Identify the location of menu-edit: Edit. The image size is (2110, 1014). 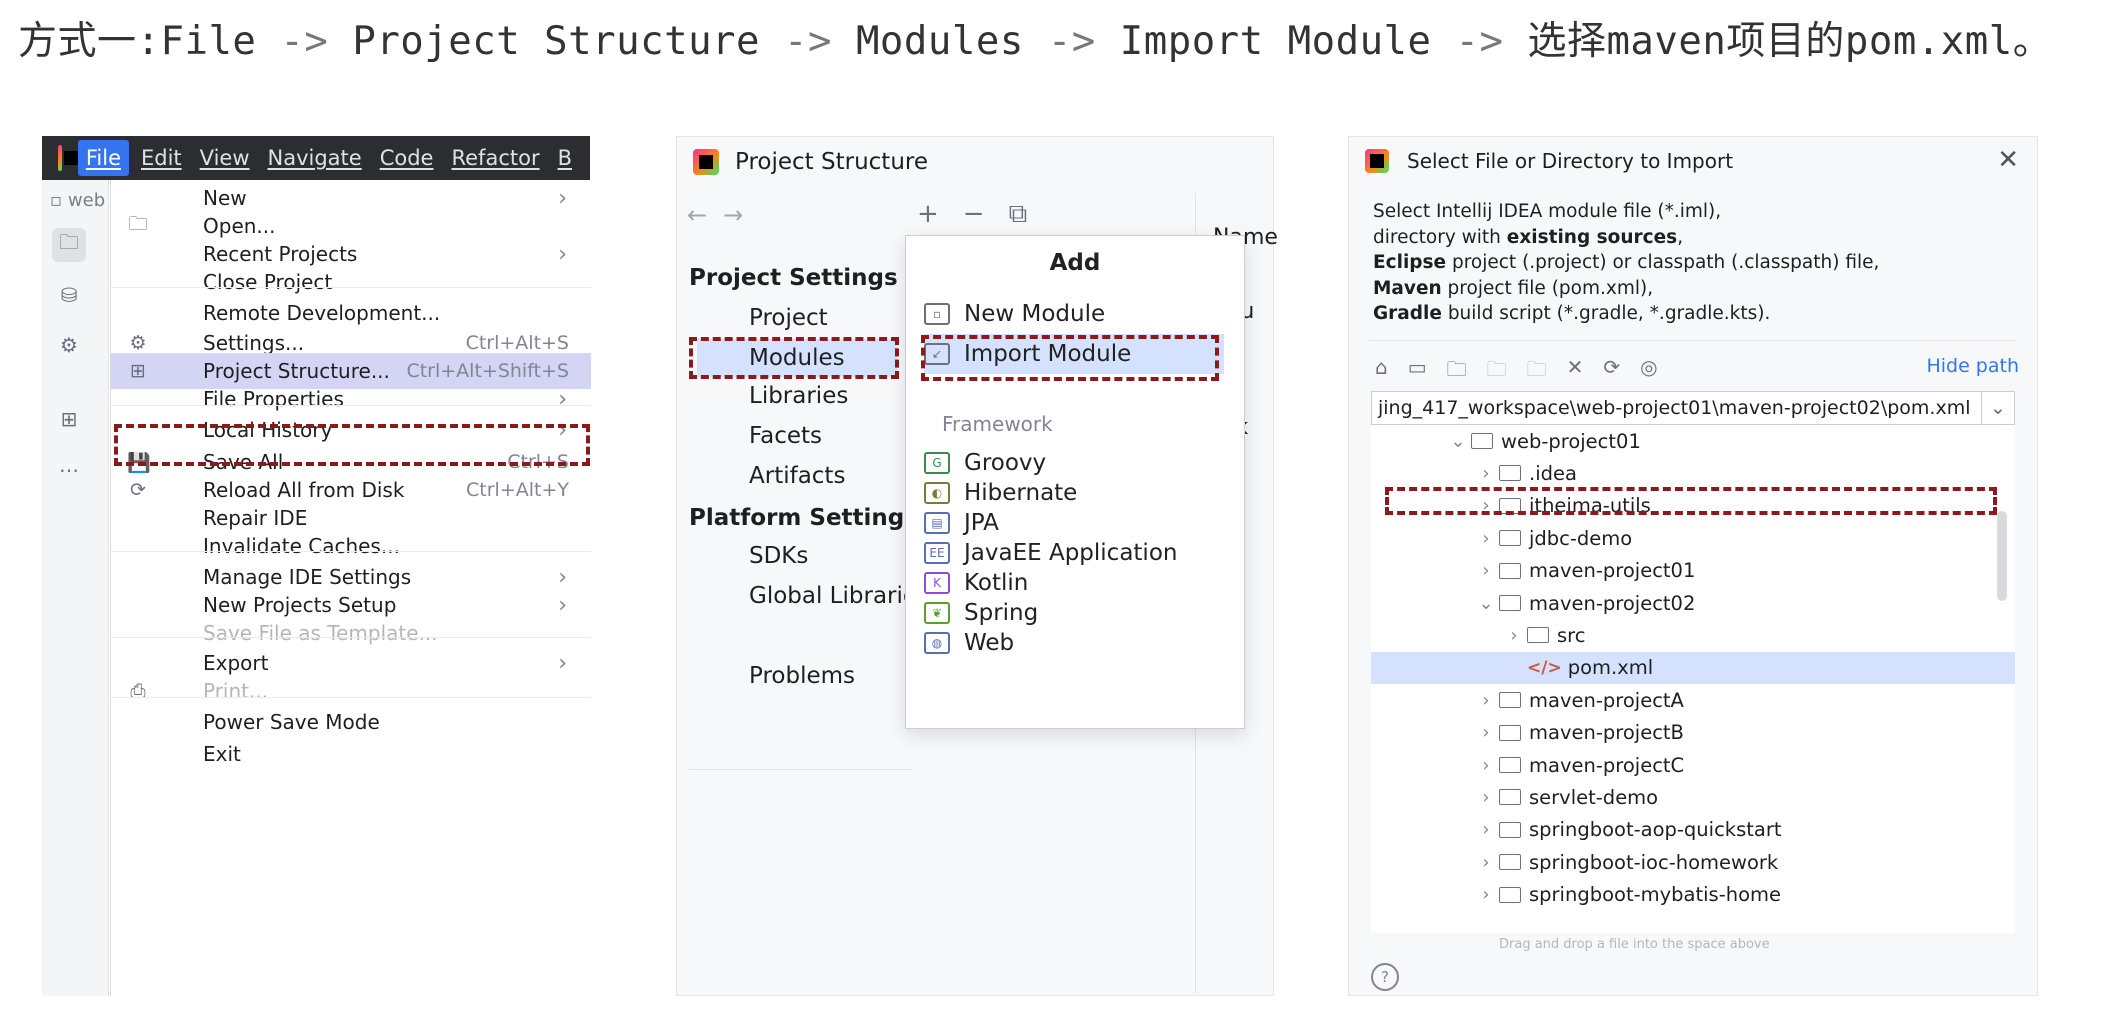
(161, 158).